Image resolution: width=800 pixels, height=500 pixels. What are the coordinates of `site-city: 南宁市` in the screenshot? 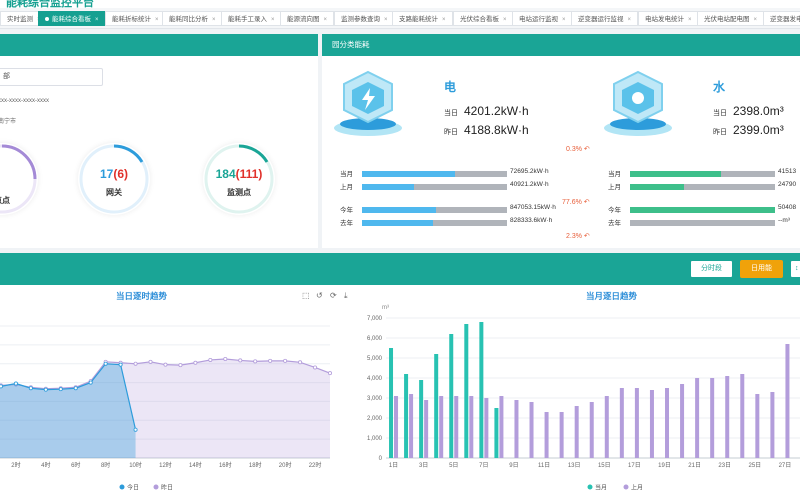 It's located at (8, 122).